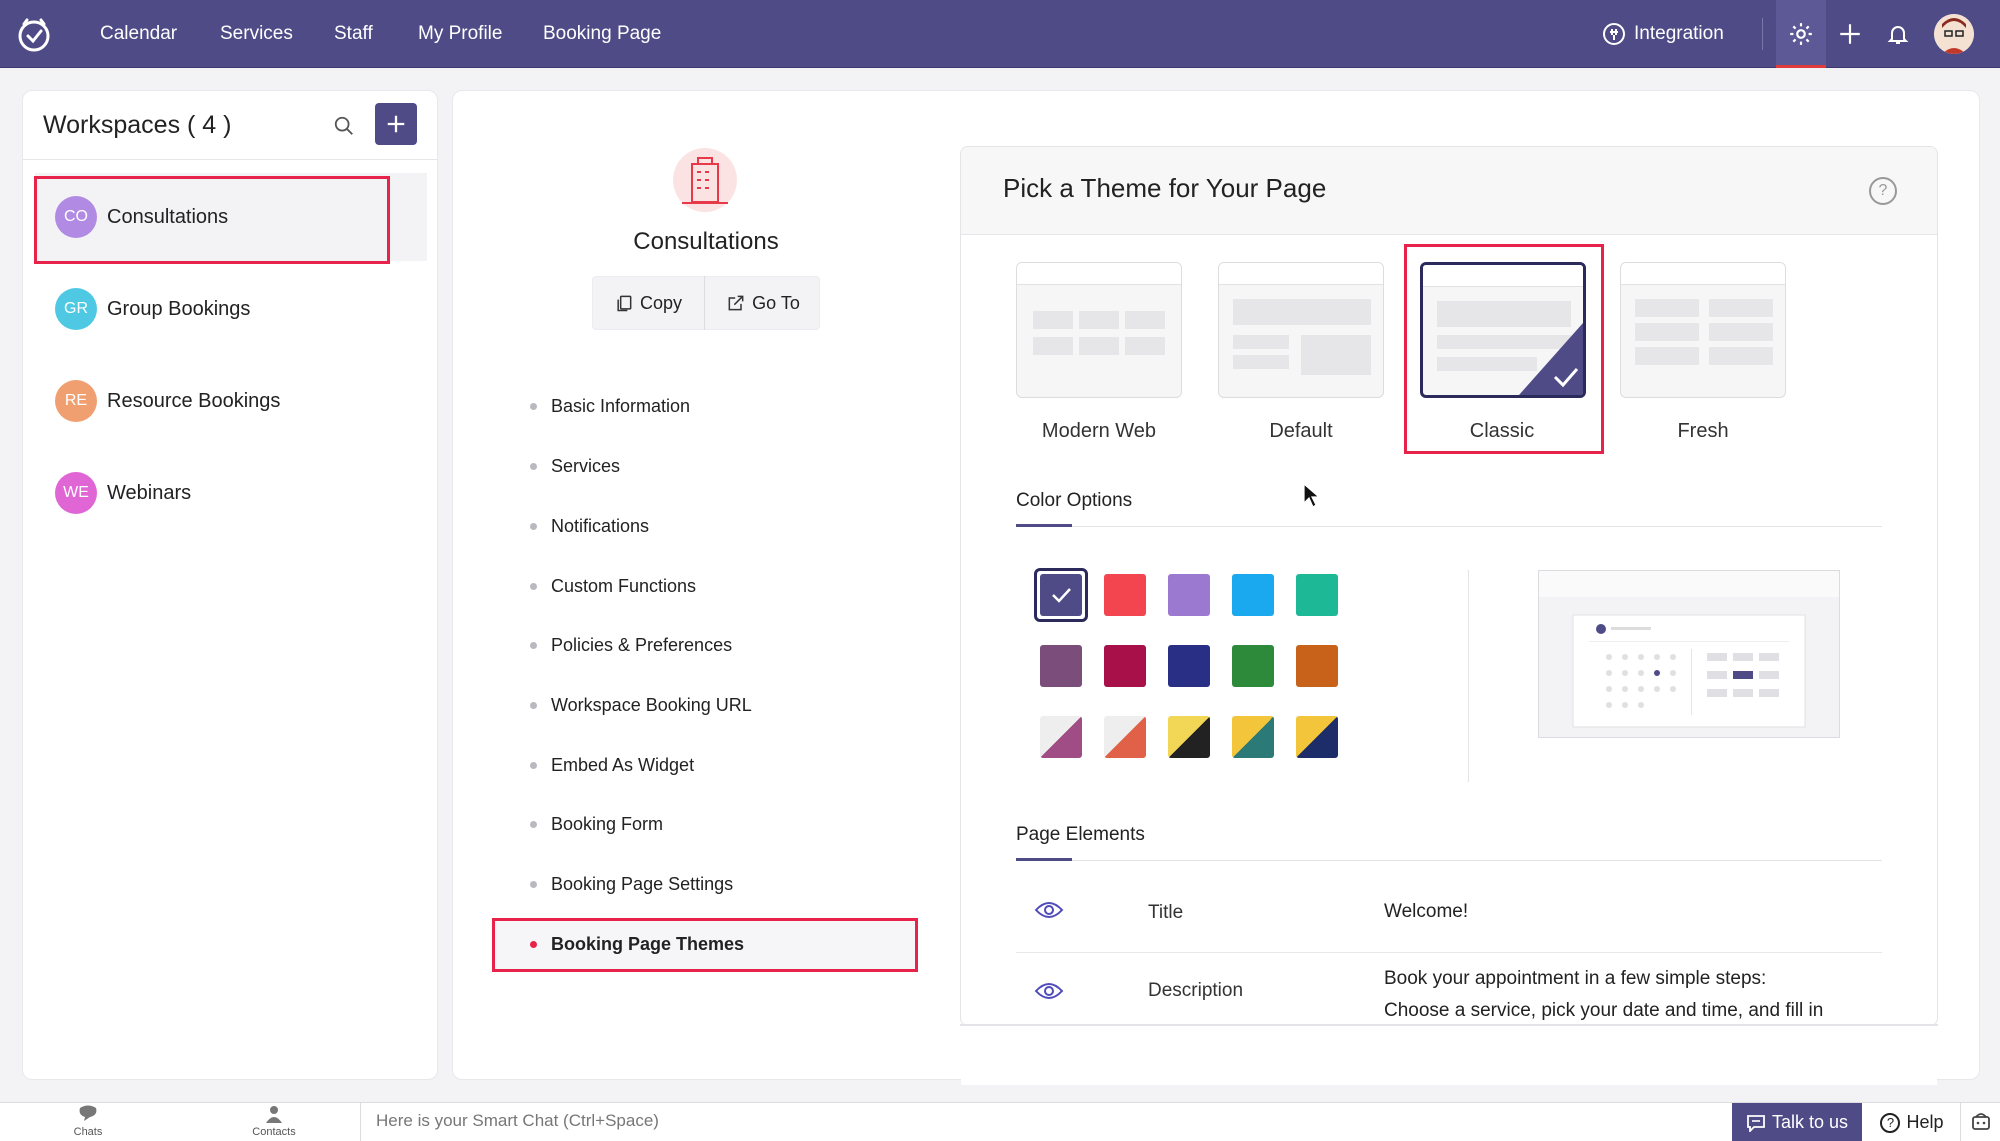 The height and width of the screenshot is (1141, 2000). What do you see at coordinates (1954, 34) in the screenshot?
I see `user-avatar` at bounding box center [1954, 34].